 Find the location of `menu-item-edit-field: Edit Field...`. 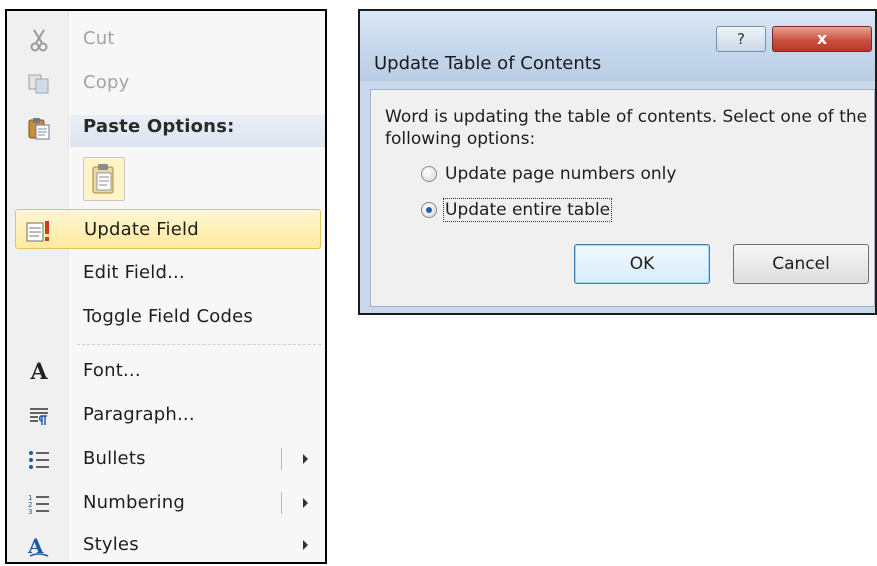

menu-item-edit-field: Edit Field... is located at coordinates (168, 273).